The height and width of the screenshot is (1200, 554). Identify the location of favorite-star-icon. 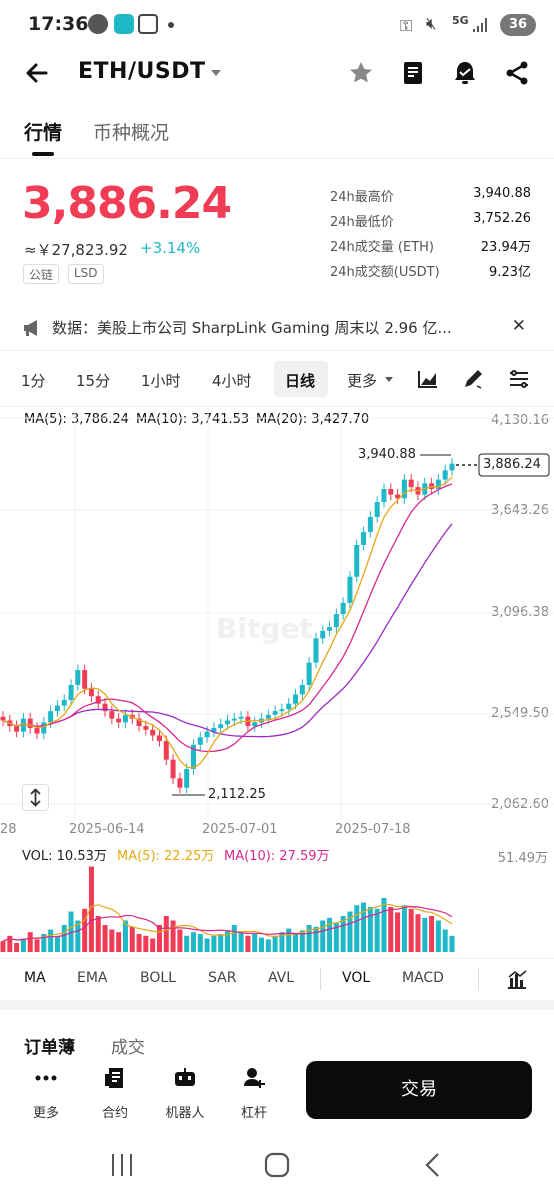
(361, 73).